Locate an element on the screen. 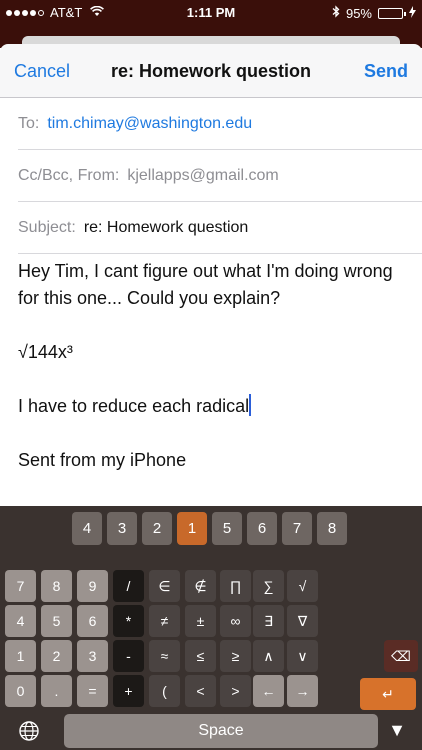 The height and width of the screenshot is (750, 422). keyboard-key: 2 is located at coordinates (56, 656).